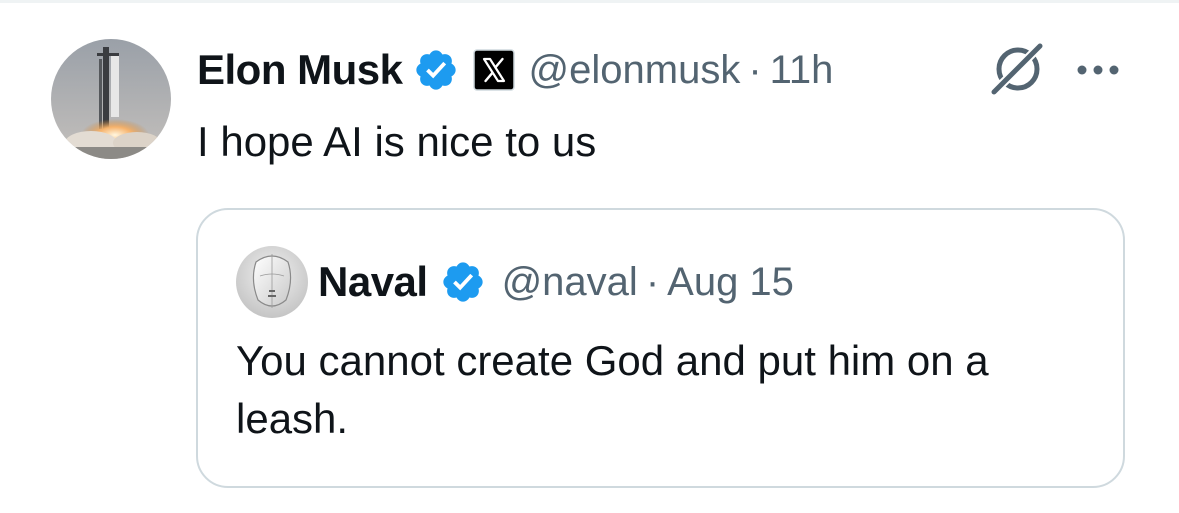  I want to click on tweet-header: Elon Musk @elonmusk · 11h, so click(515, 70).